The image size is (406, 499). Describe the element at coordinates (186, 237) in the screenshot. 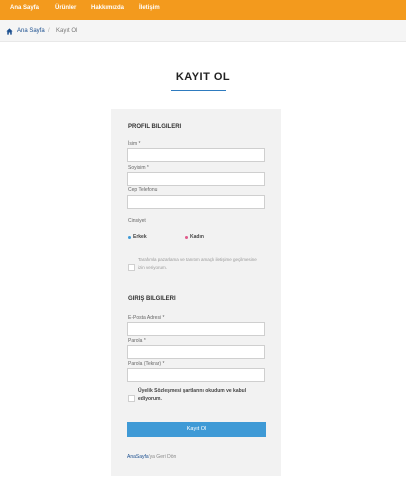

I see `gender-female-radio` at that location.